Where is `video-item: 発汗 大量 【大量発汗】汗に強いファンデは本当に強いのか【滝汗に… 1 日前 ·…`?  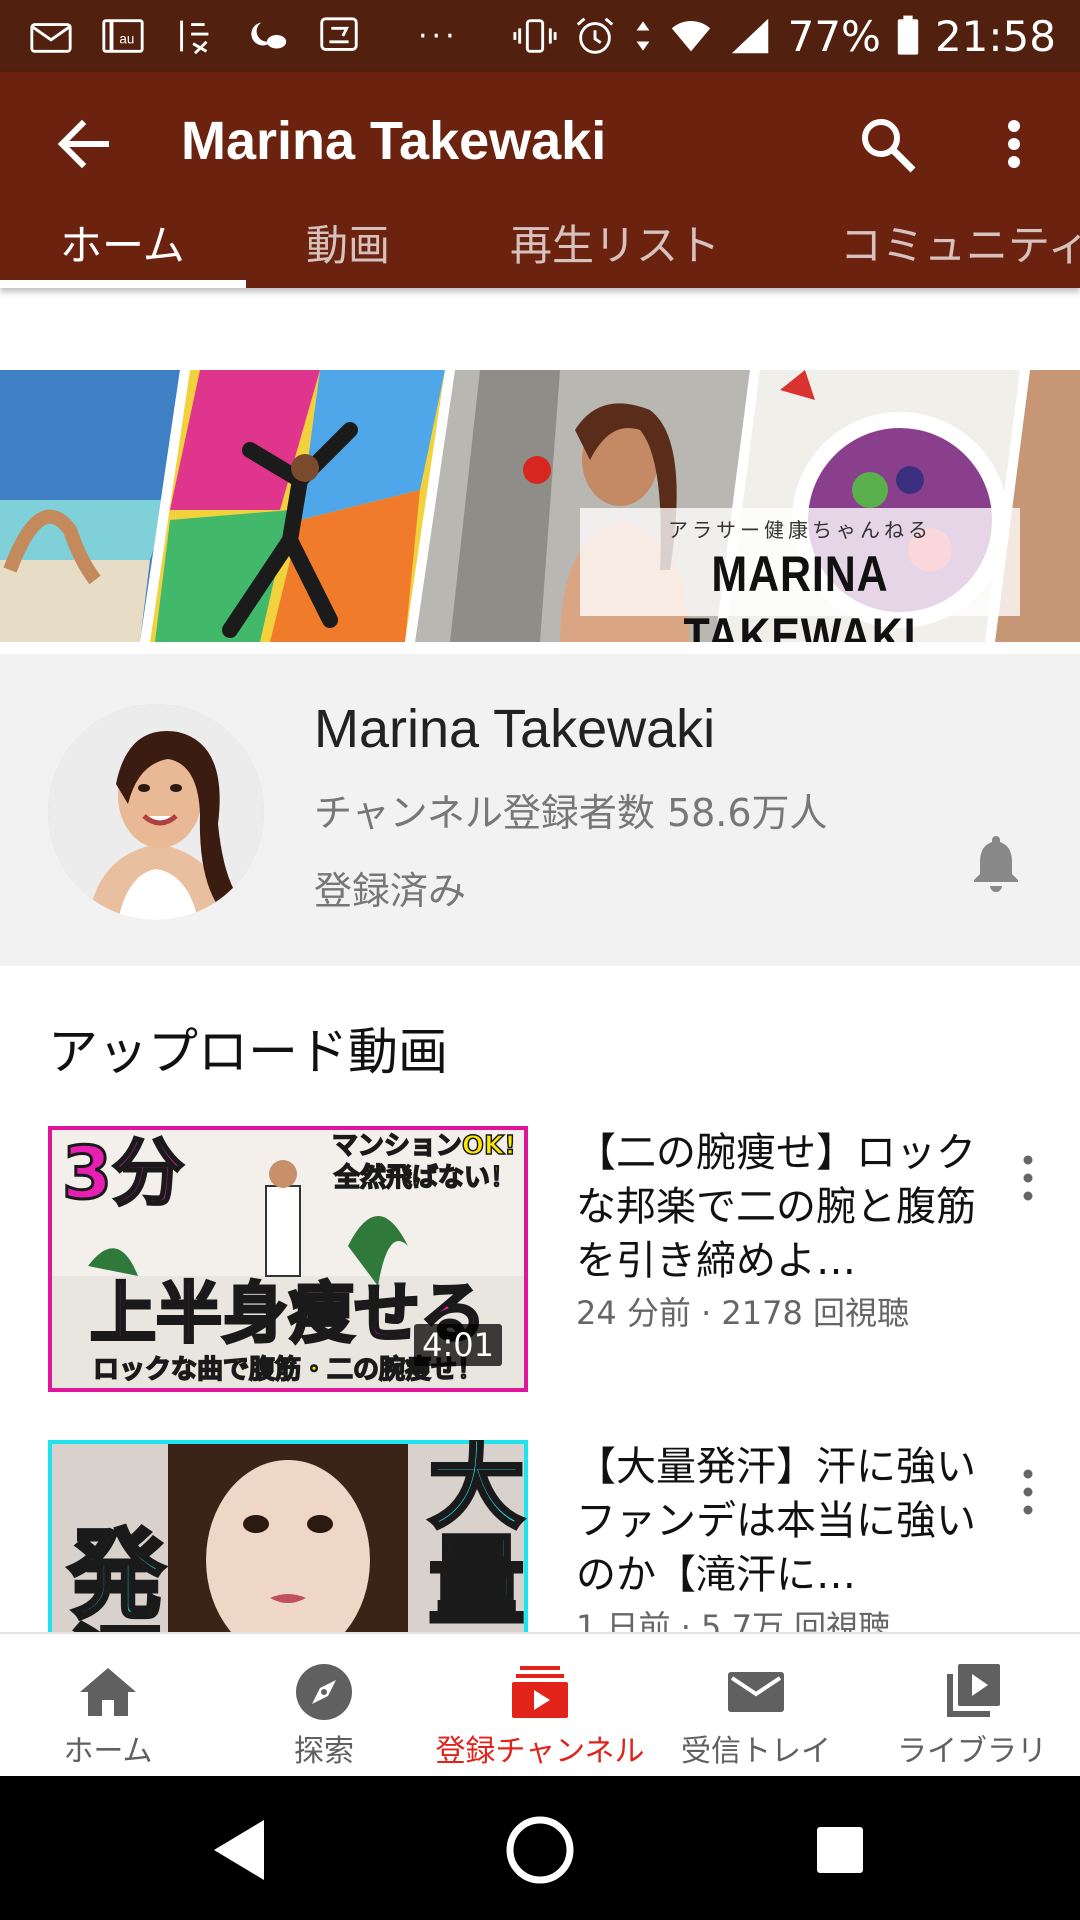
video-item: 発汗 大量 【大量発汗】汗に強いファンデは本当に強いのか【滝汗に… 1 日前 ·… is located at coordinates (540, 1536).